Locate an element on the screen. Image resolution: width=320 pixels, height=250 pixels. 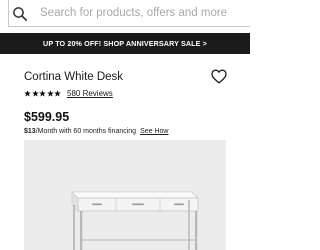
product-title: Cortina White Desk is located at coordinates (74, 77).